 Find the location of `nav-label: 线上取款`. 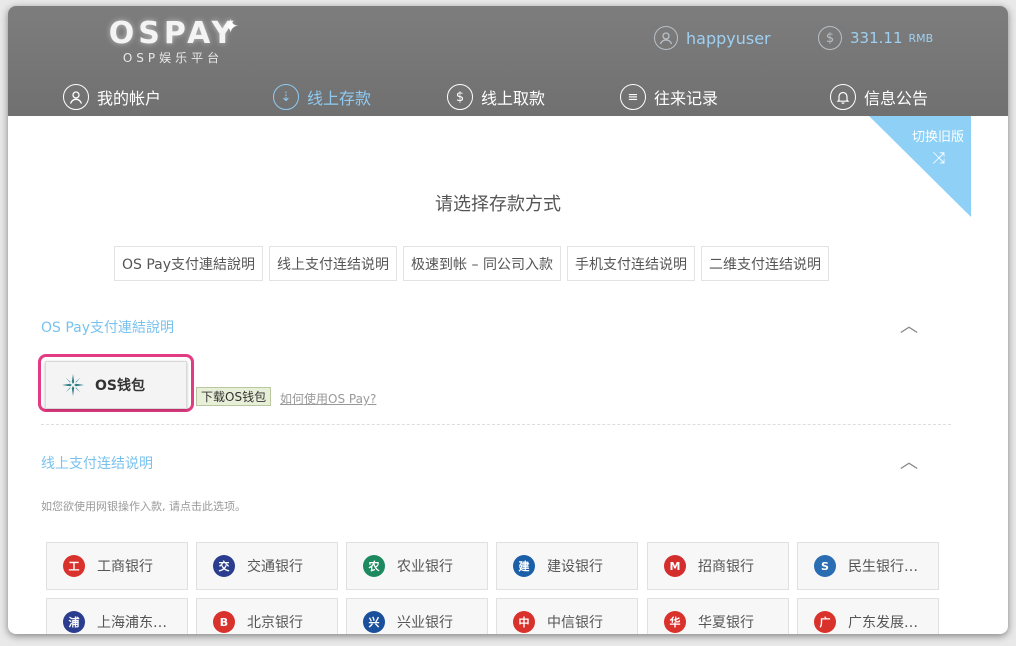

nav-label: 线上取款 is located at coordinates (513, 98).